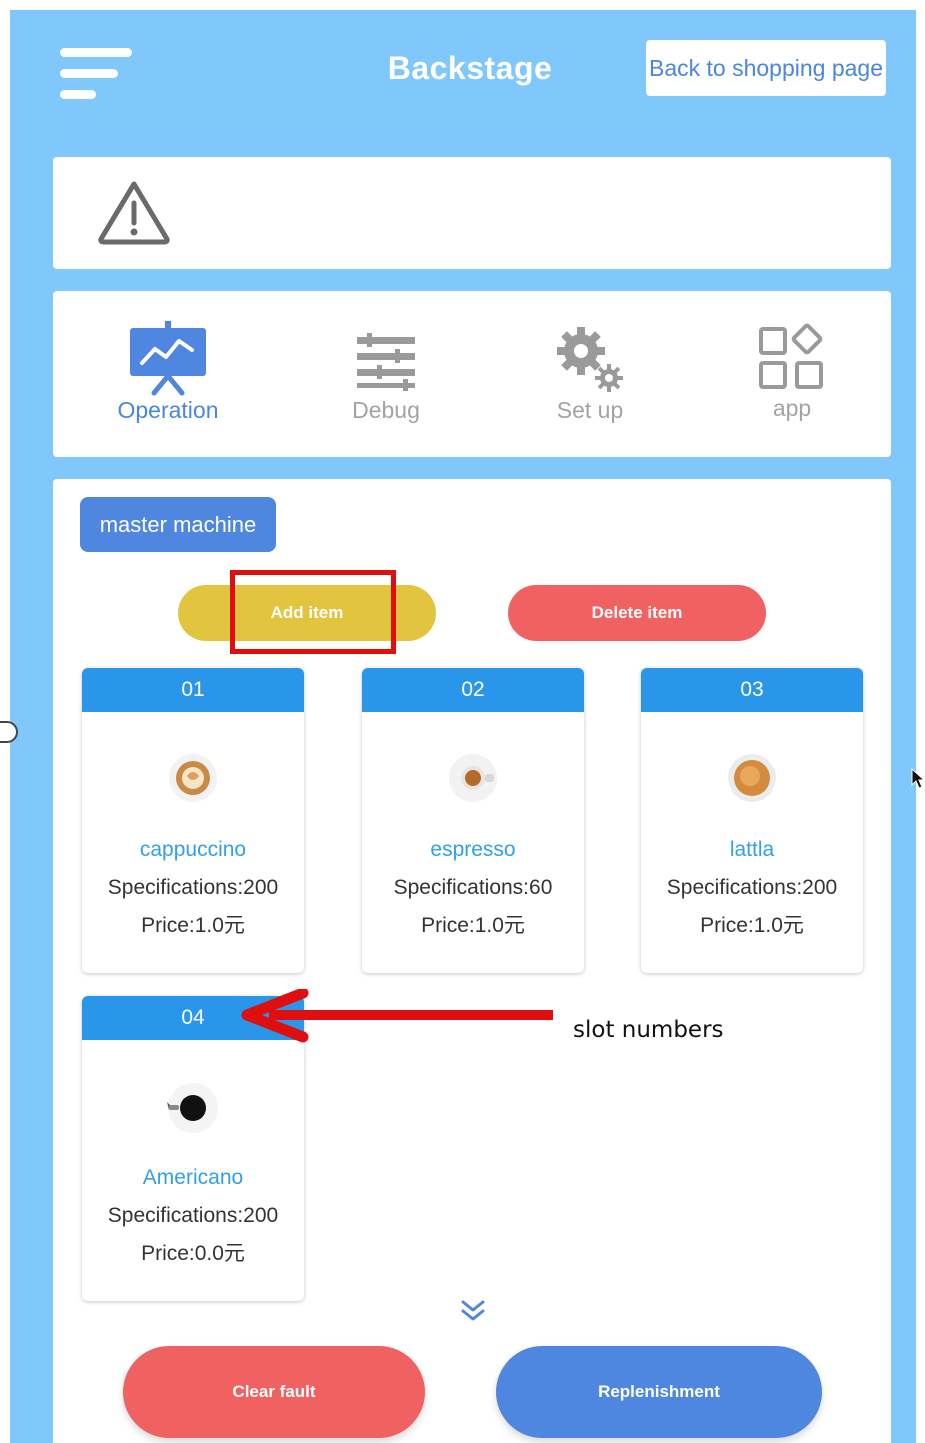 This screenshot has width=925, height=1443. What do you see at coordinates (473, 887) in the screenshot?
I see `slot-item-spec: Specifications:60` at bounding box center [473, 887].